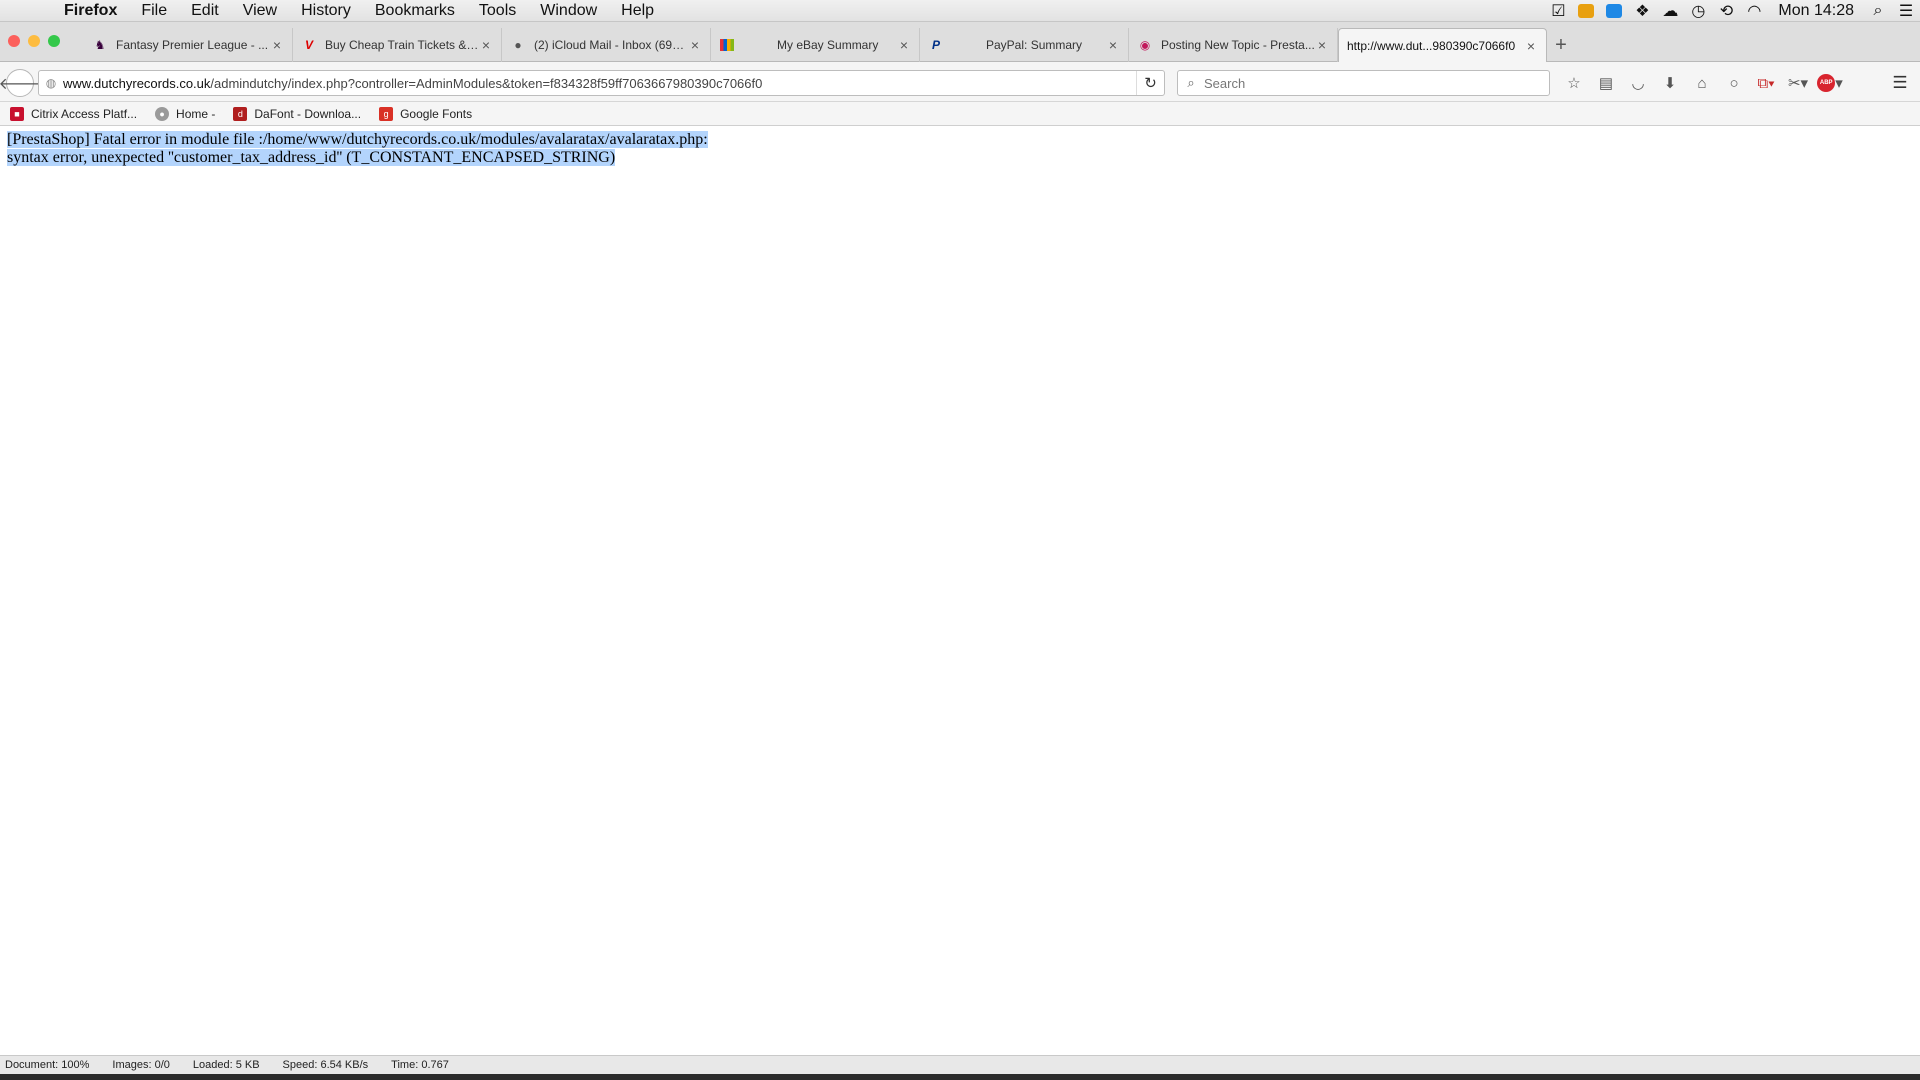 This screenshot has height=1080, width=1920. What do you see at coordinates (828, 45) in the screenshot?
I see `tab-title: My eBay Summary` at bounding box center [828, 45].